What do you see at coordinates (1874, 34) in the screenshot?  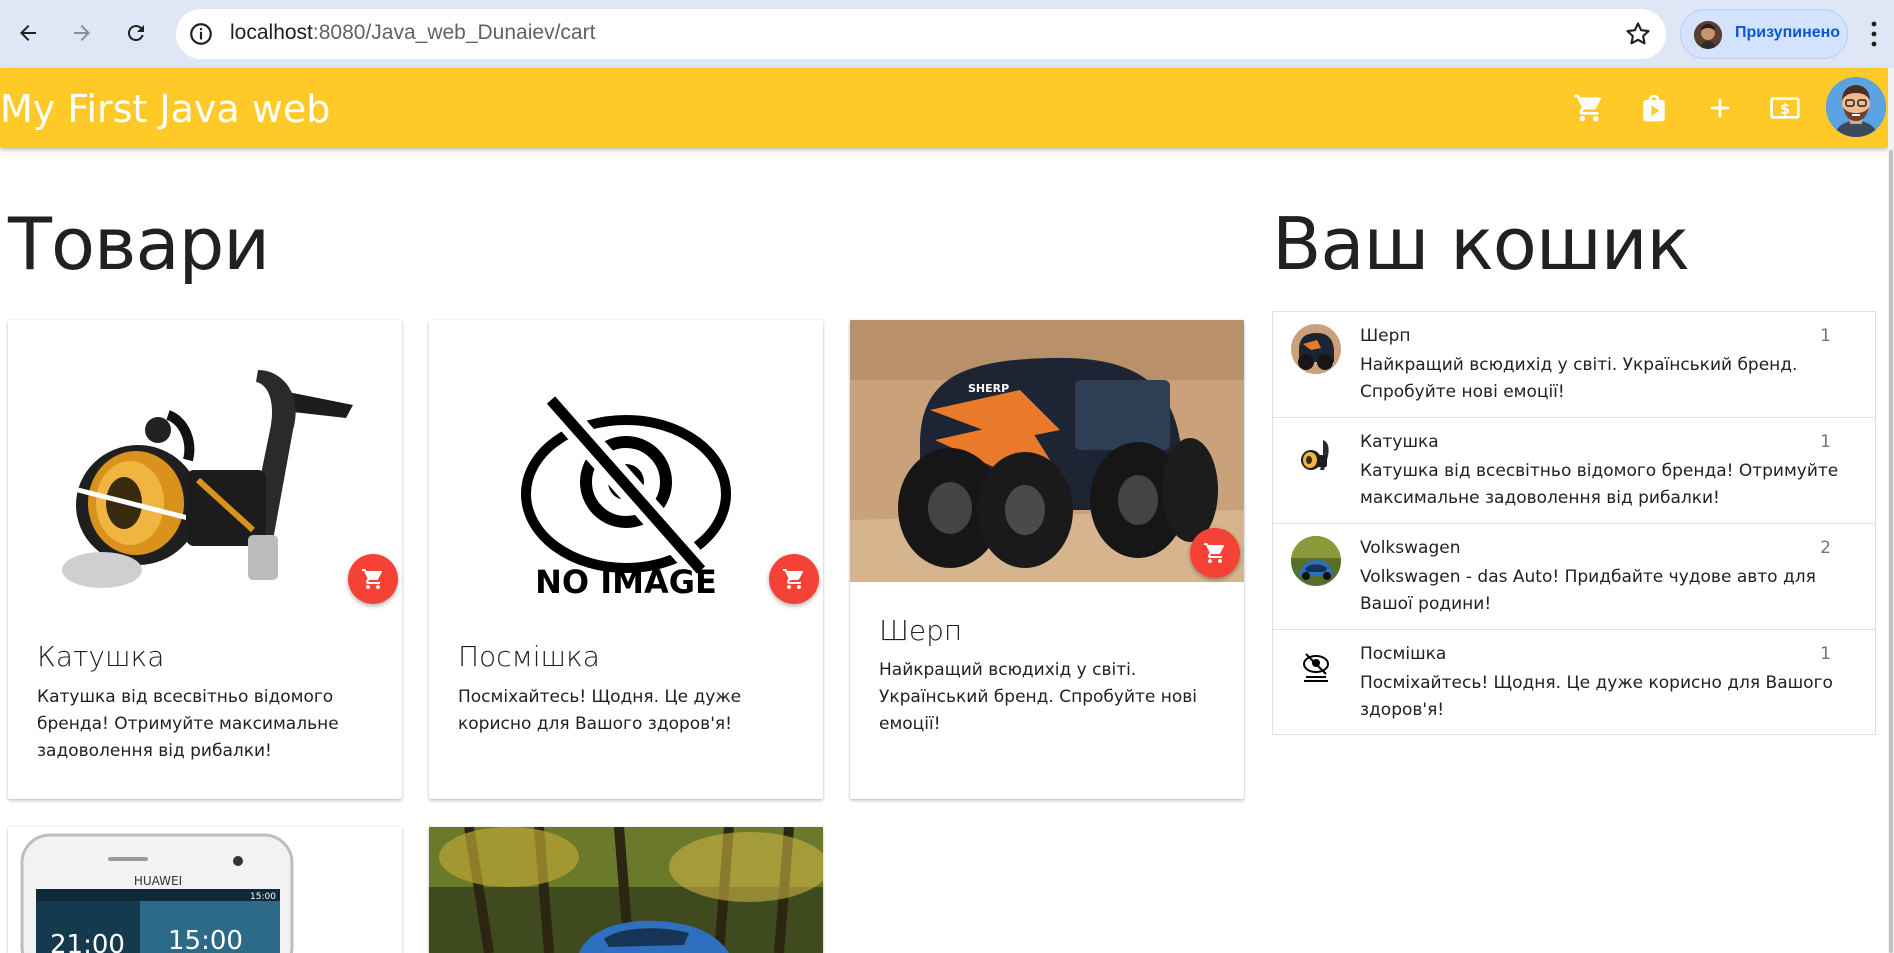 I see `browser-menu-icon` at bounding box center [1874, 34].